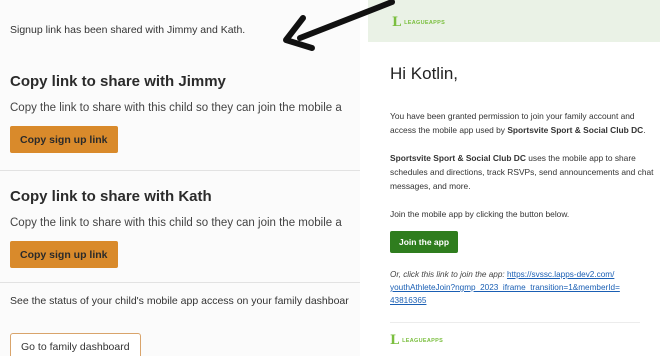  I want to click on email-footer-divider, so click(515, 322).